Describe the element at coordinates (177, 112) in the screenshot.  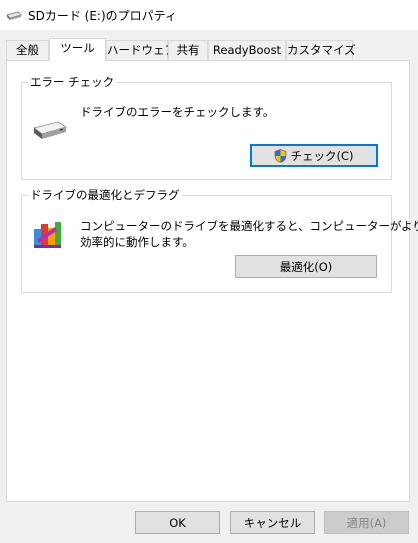
I see `error-check-description: ドライブのエラーをチェックします。` at that location.